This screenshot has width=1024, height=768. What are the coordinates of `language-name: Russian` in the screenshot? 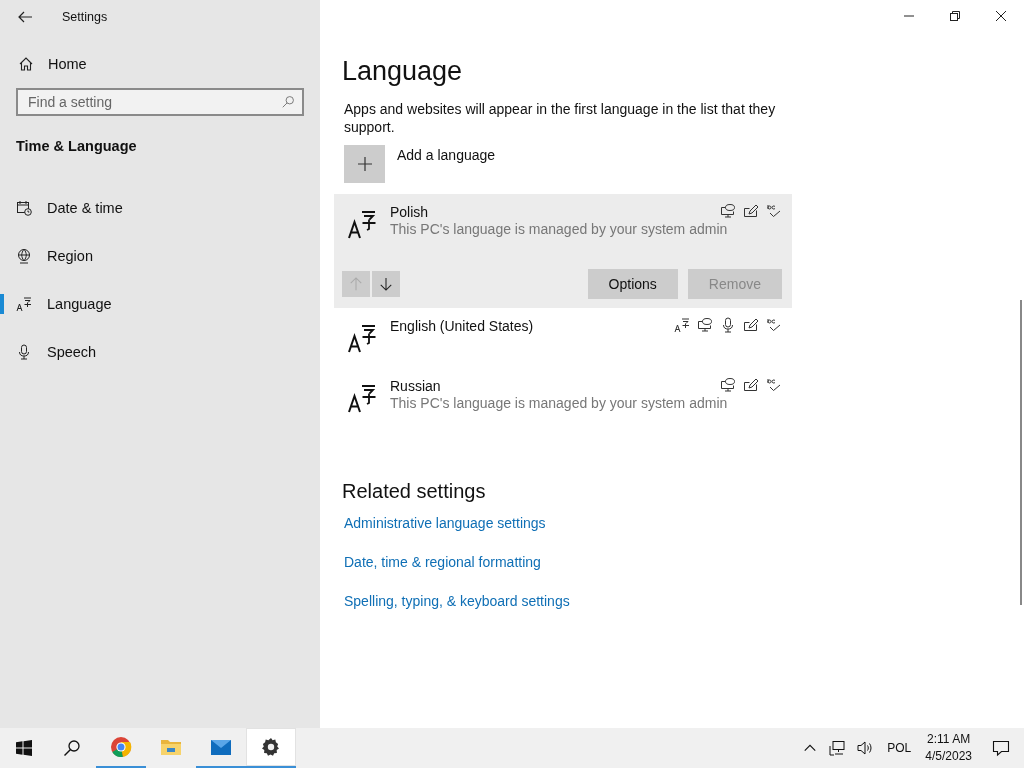 It's located at (415, 386).